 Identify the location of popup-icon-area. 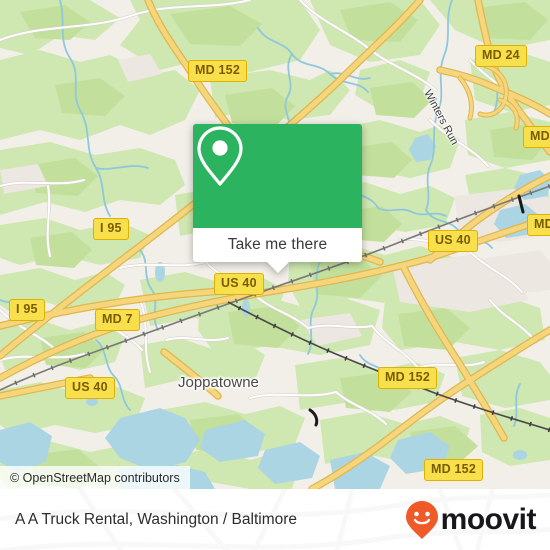
(277, 176).